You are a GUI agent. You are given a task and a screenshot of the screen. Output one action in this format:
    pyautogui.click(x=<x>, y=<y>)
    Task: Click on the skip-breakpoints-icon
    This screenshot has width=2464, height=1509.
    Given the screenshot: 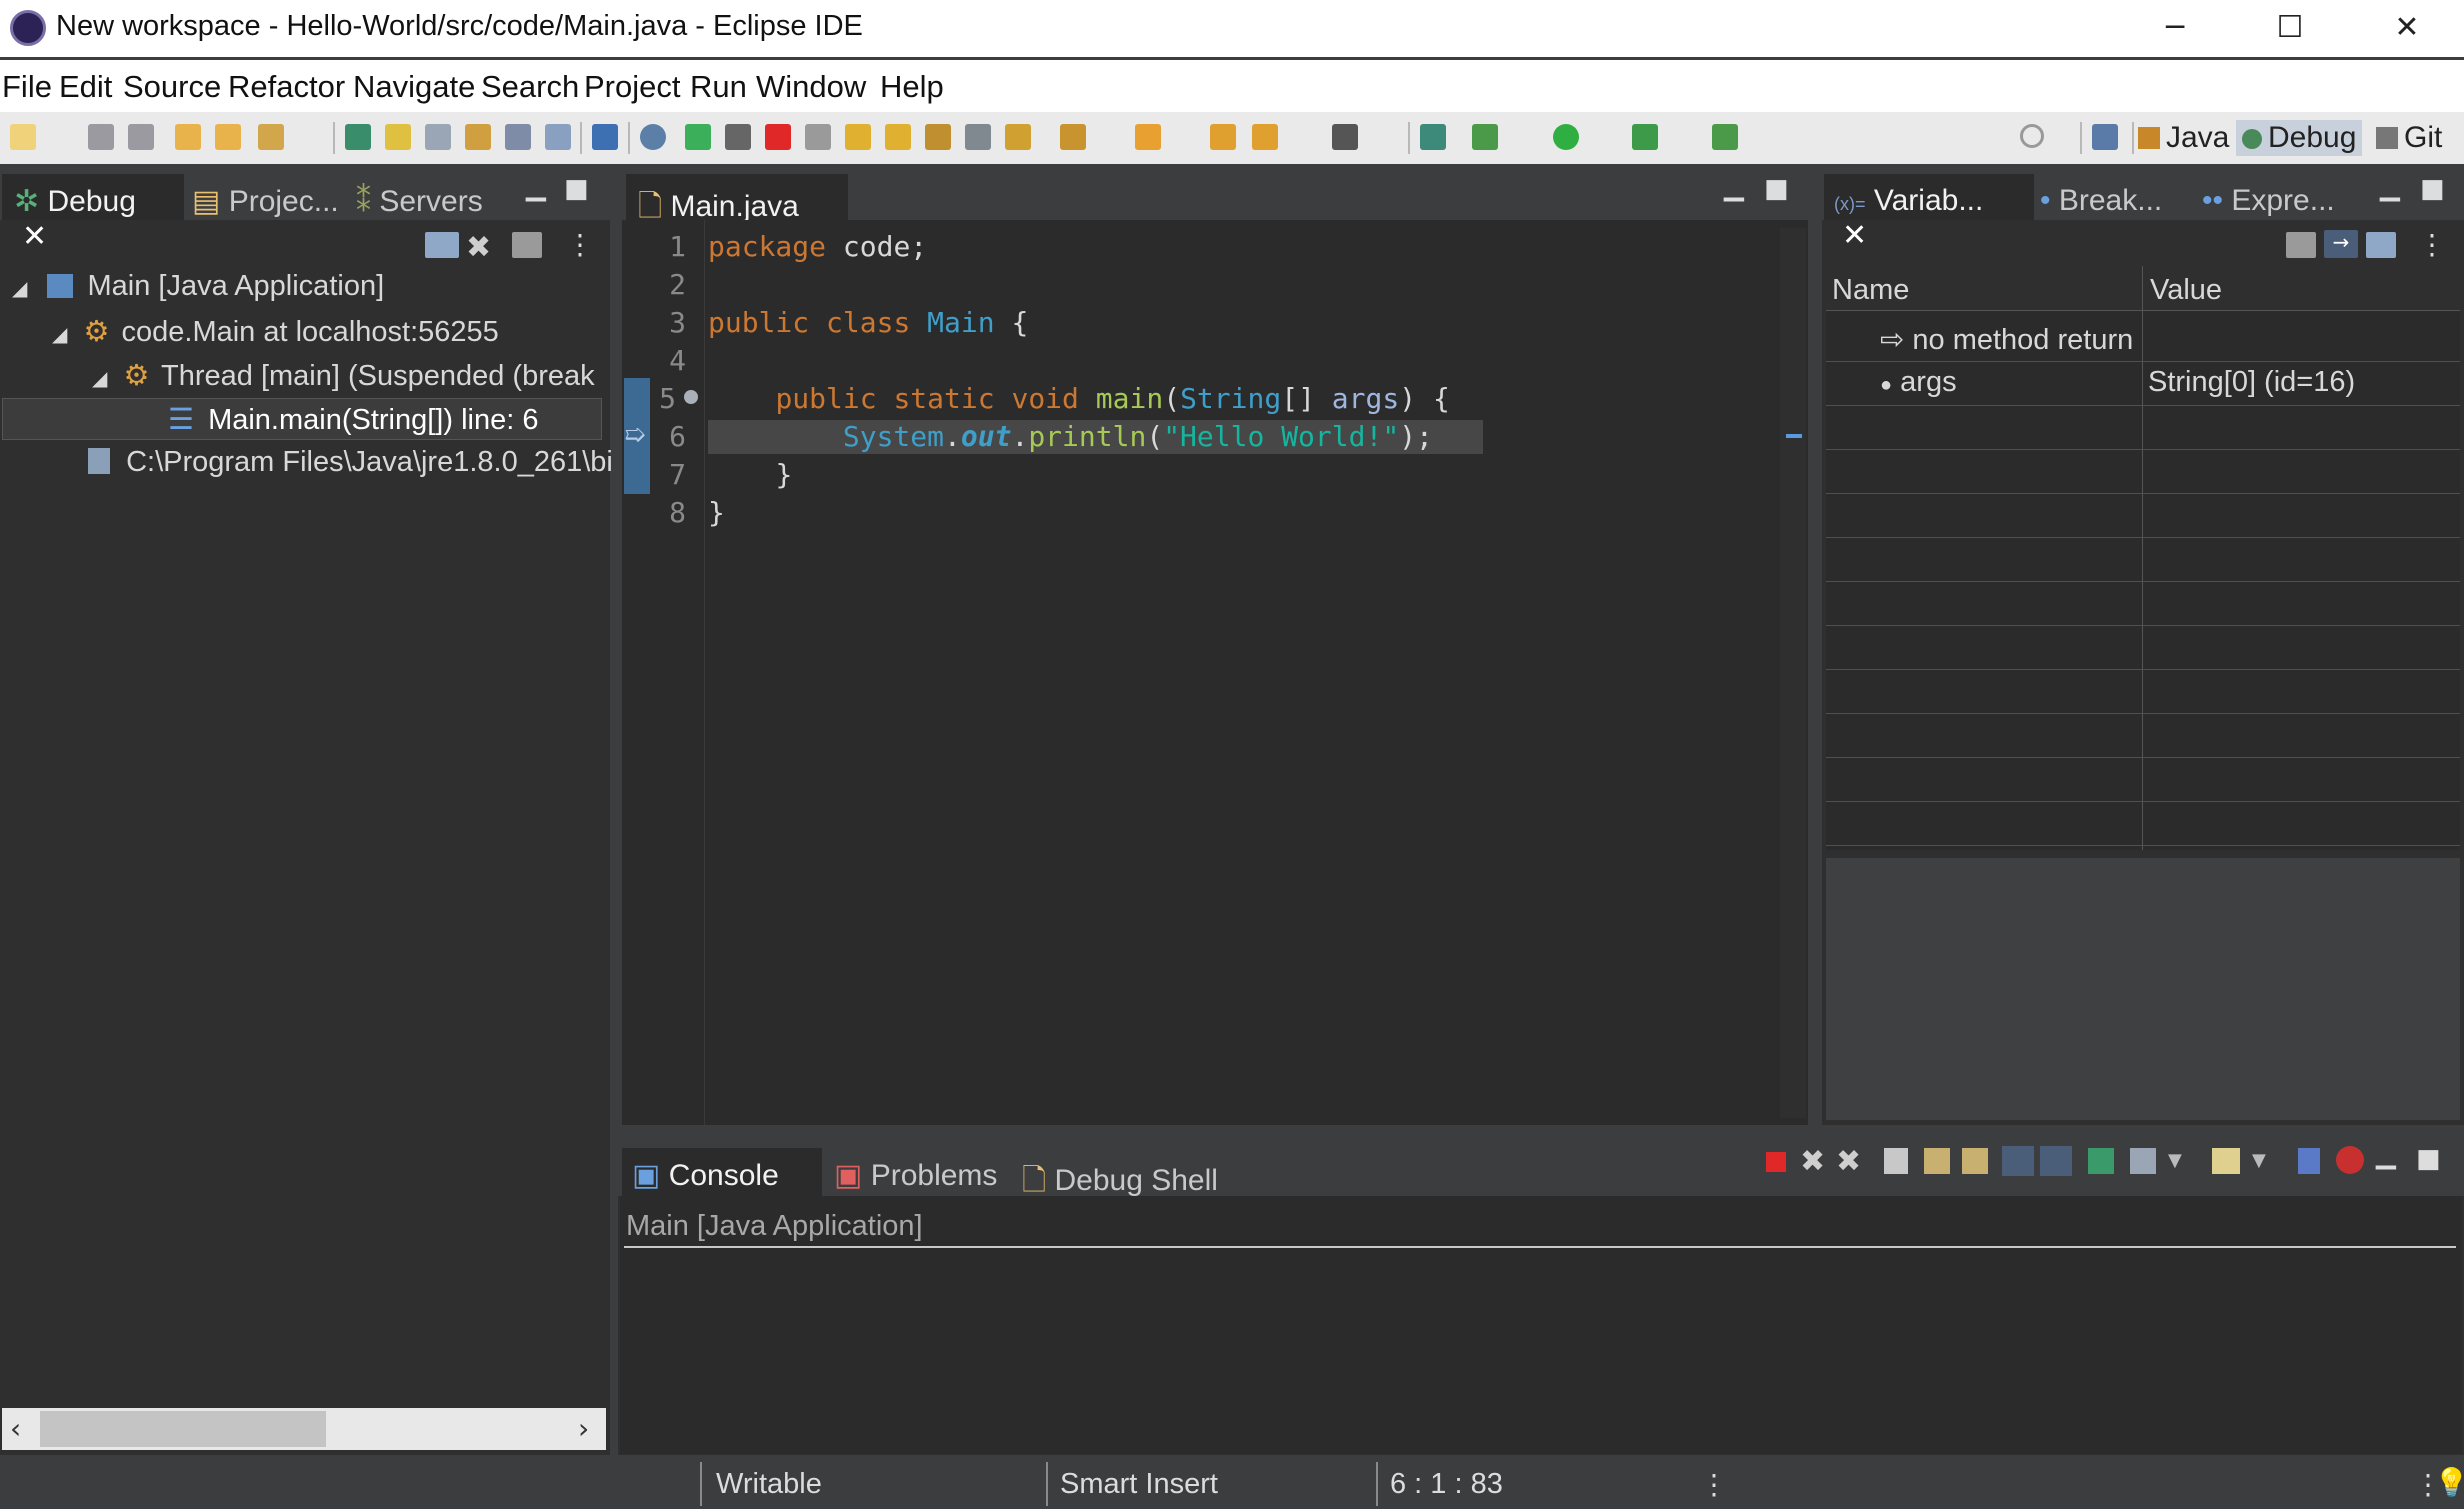 What is the action you would take?
    pyautogui.click(x=653, y=137)
    